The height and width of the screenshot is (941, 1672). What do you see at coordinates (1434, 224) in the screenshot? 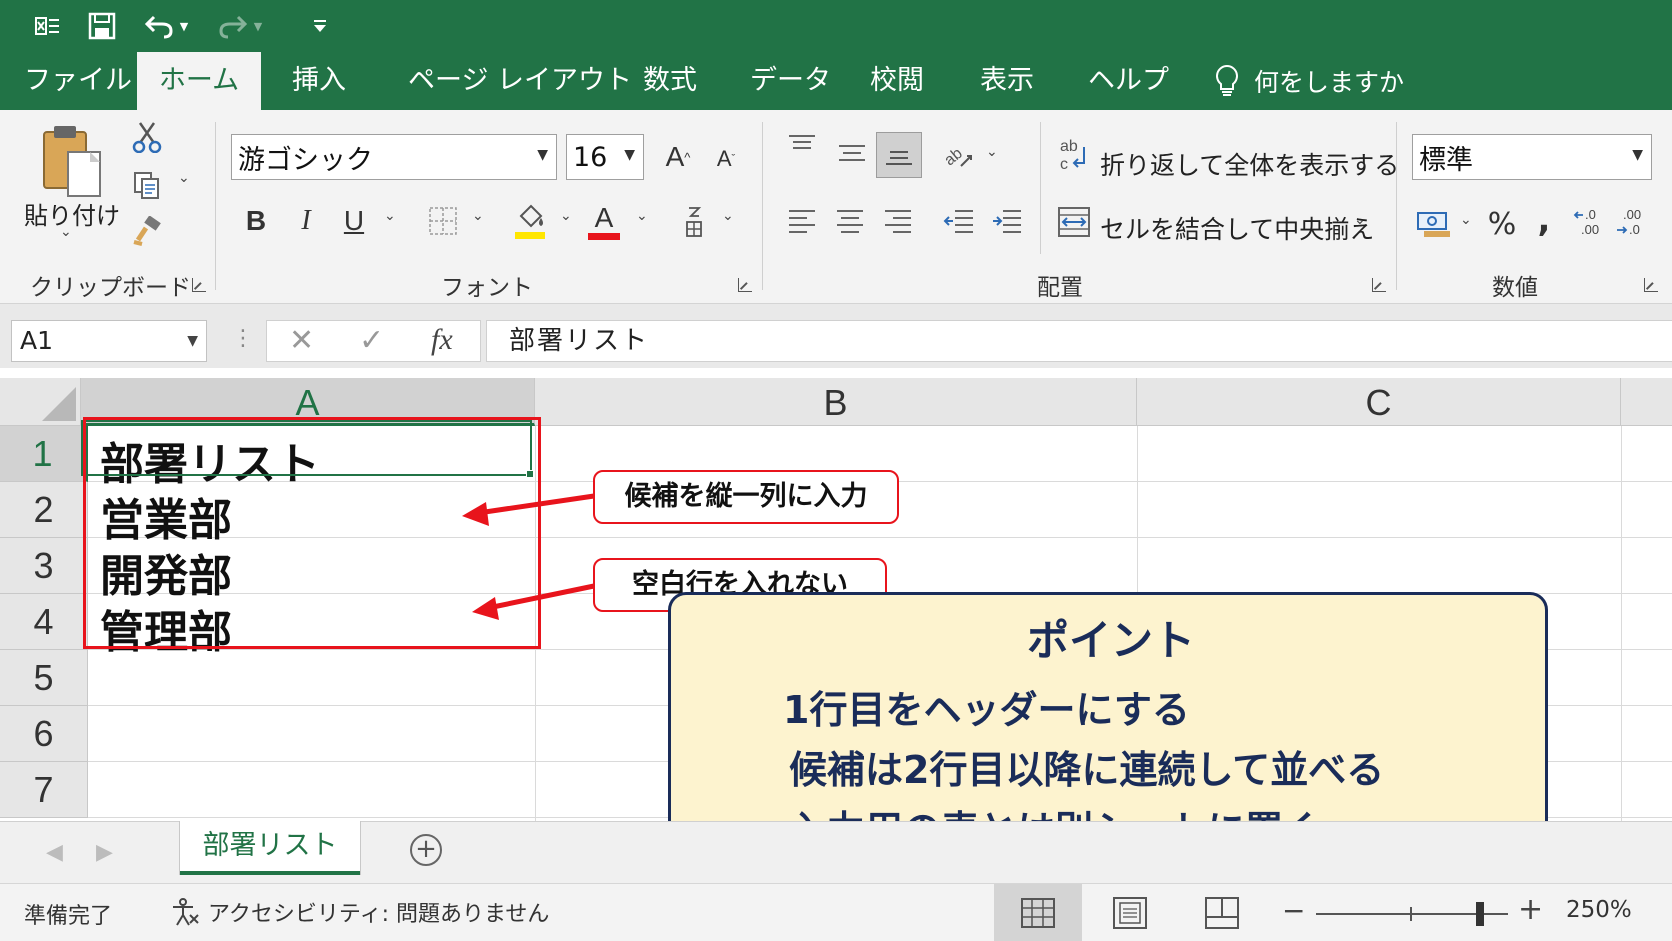
I see `accounting-format-icon` at bounding box center [1434, 224].